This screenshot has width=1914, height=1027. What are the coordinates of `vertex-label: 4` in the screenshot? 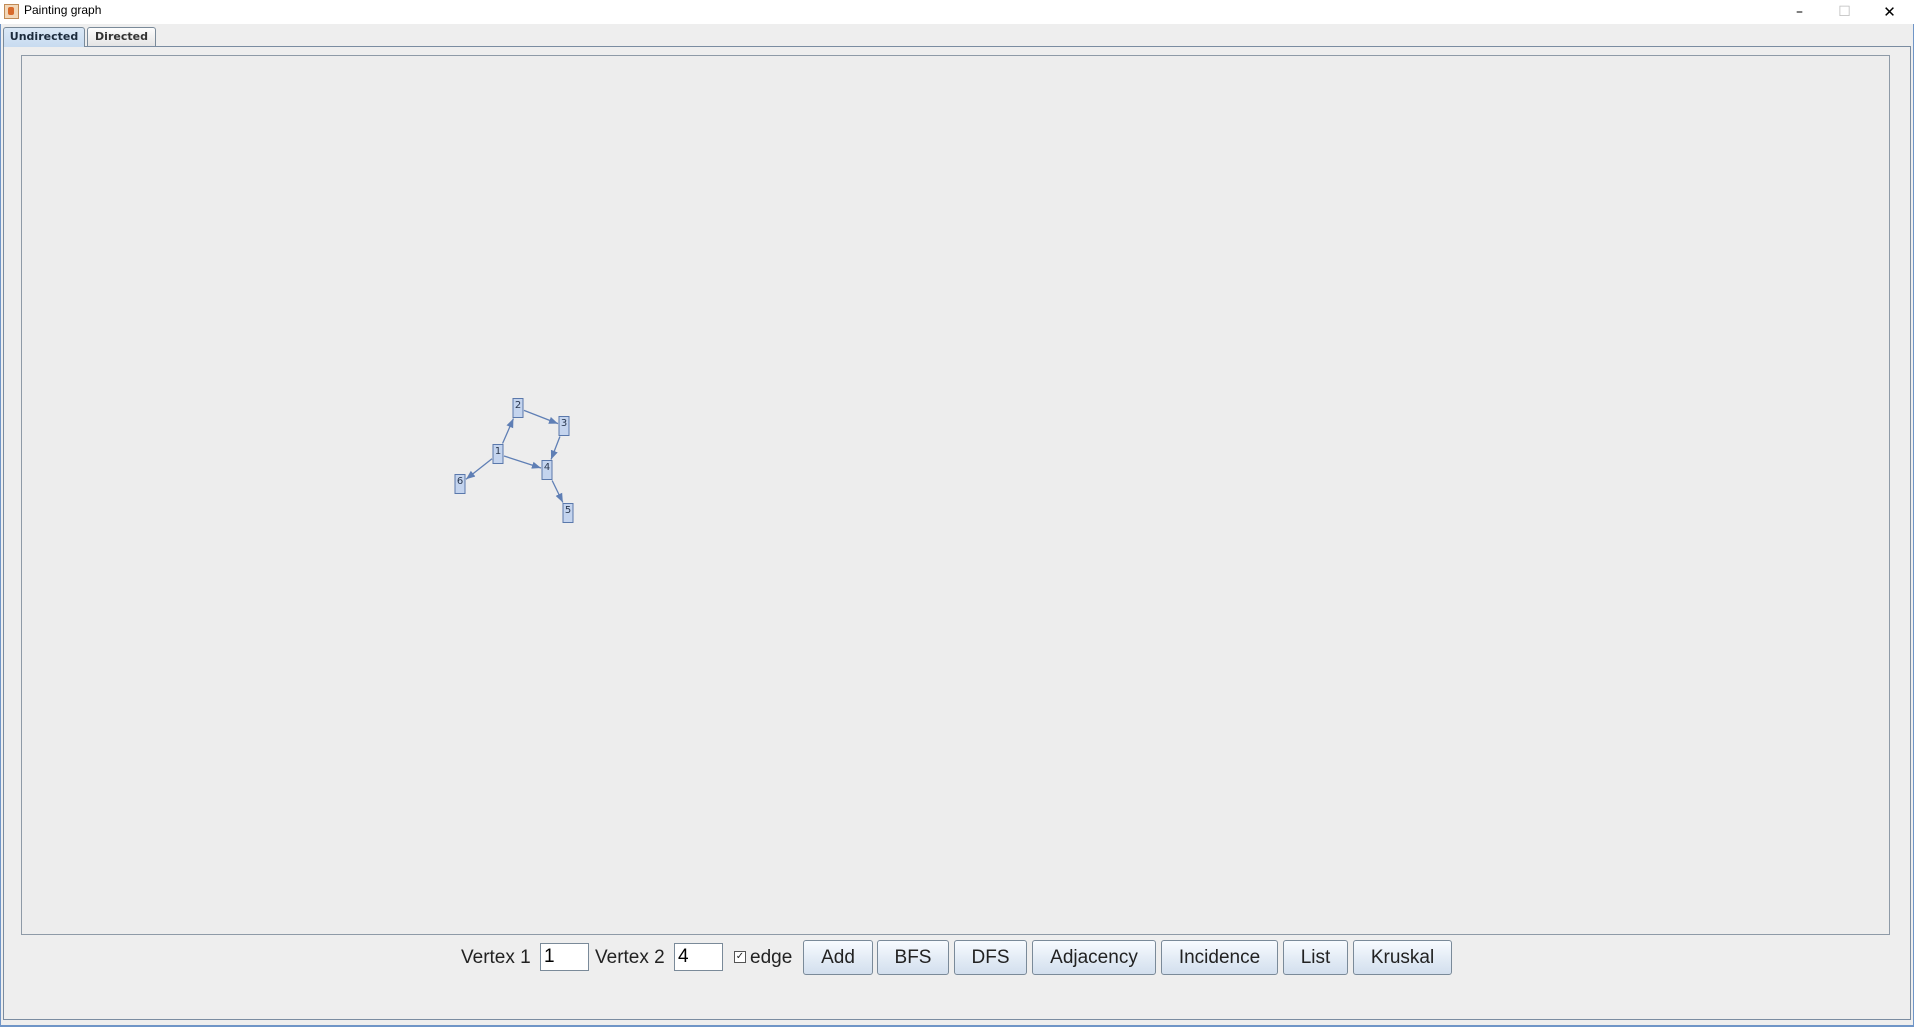 It's located at (547, 467).